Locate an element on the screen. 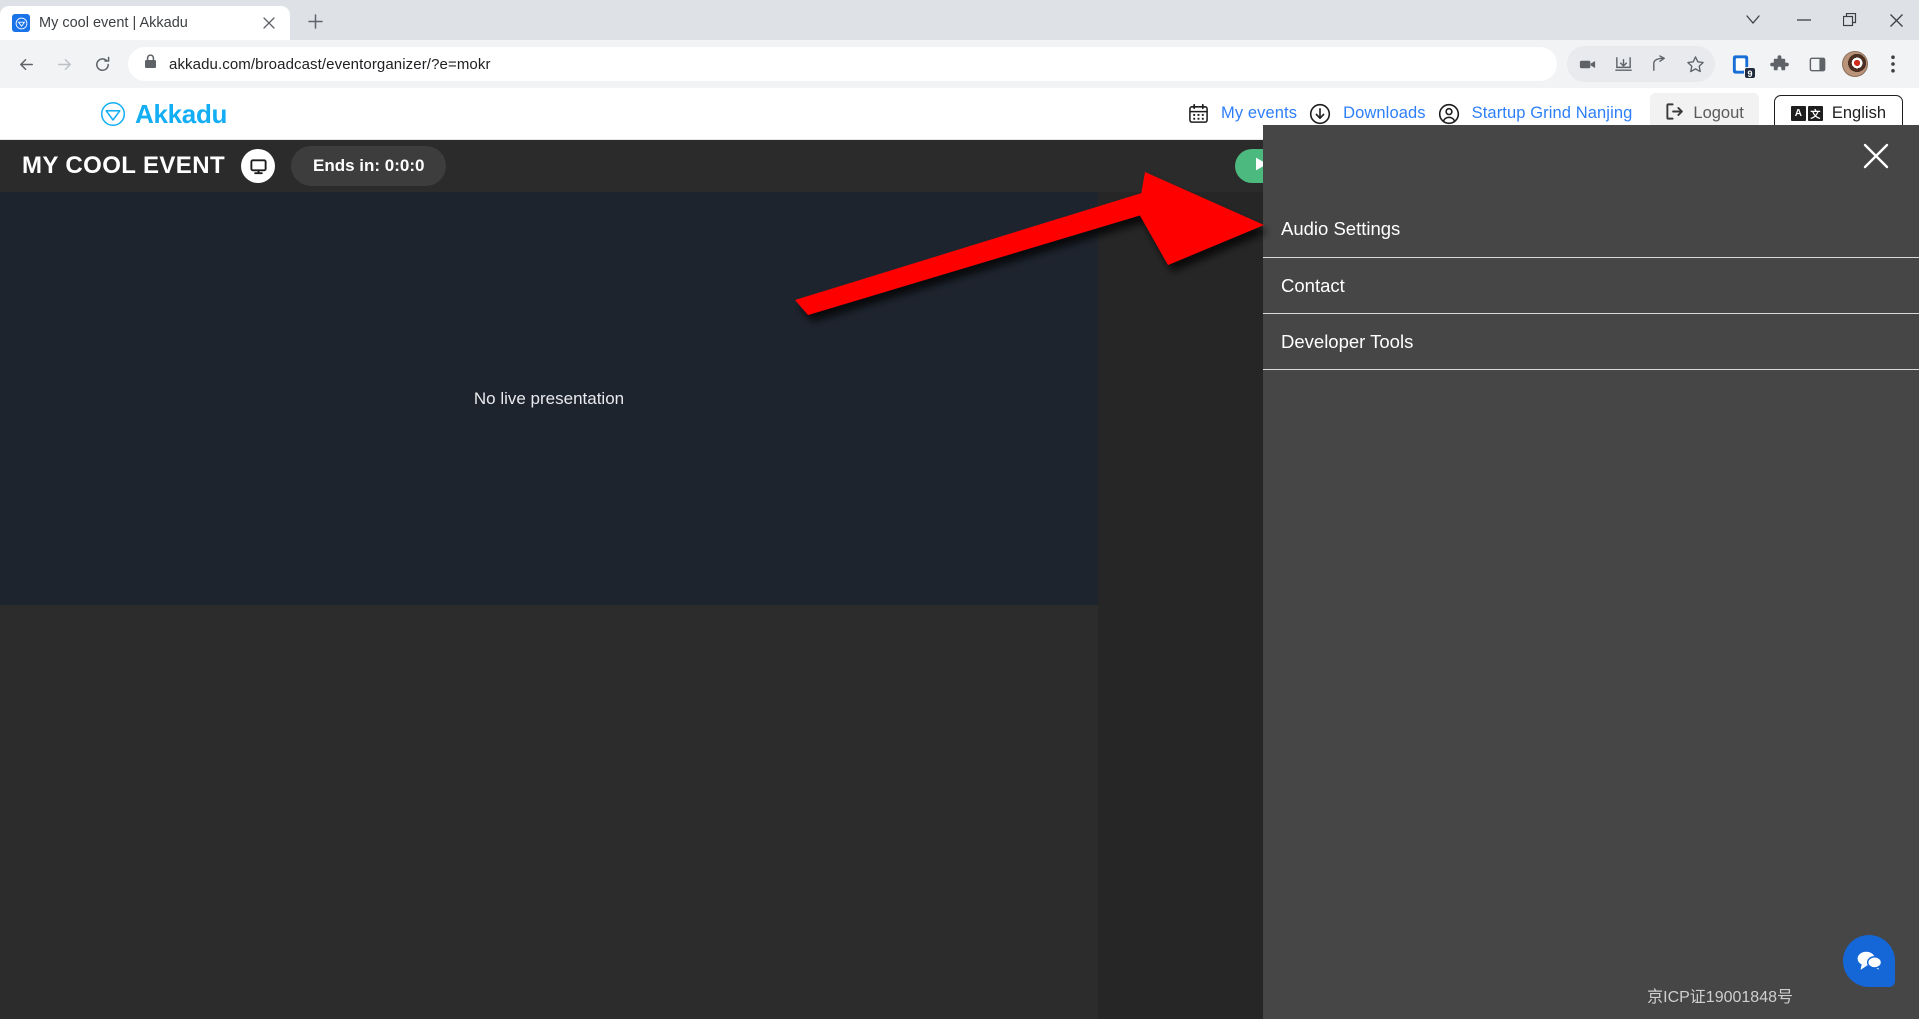 This screenshot has width=1919, height=1019. extension-badge-count: 9 is located at coordinates (1750, 73).